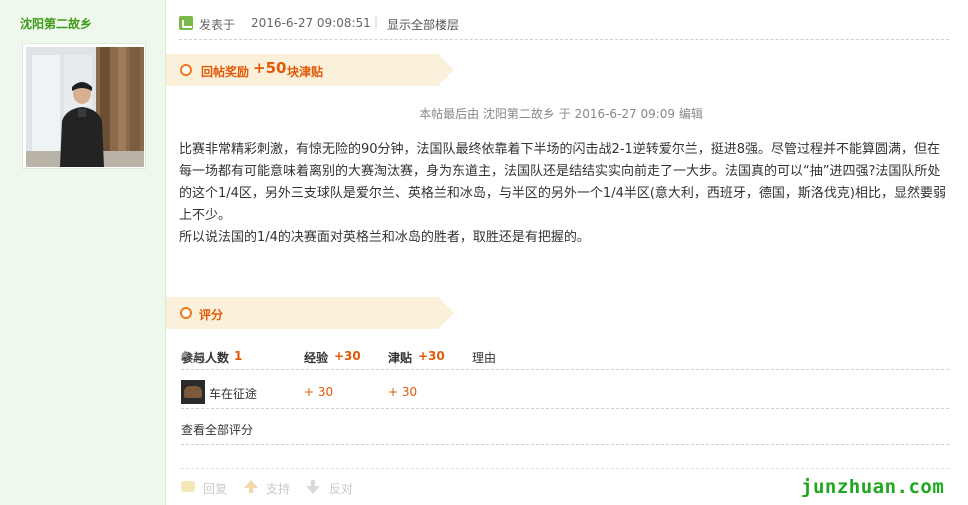 Image resolution: width=968 pixels, height=505 pixels. What do you see at coordinates (347, 356) in the screenshot?
I see `exp-total: +30` at bounding box center [347, 356].